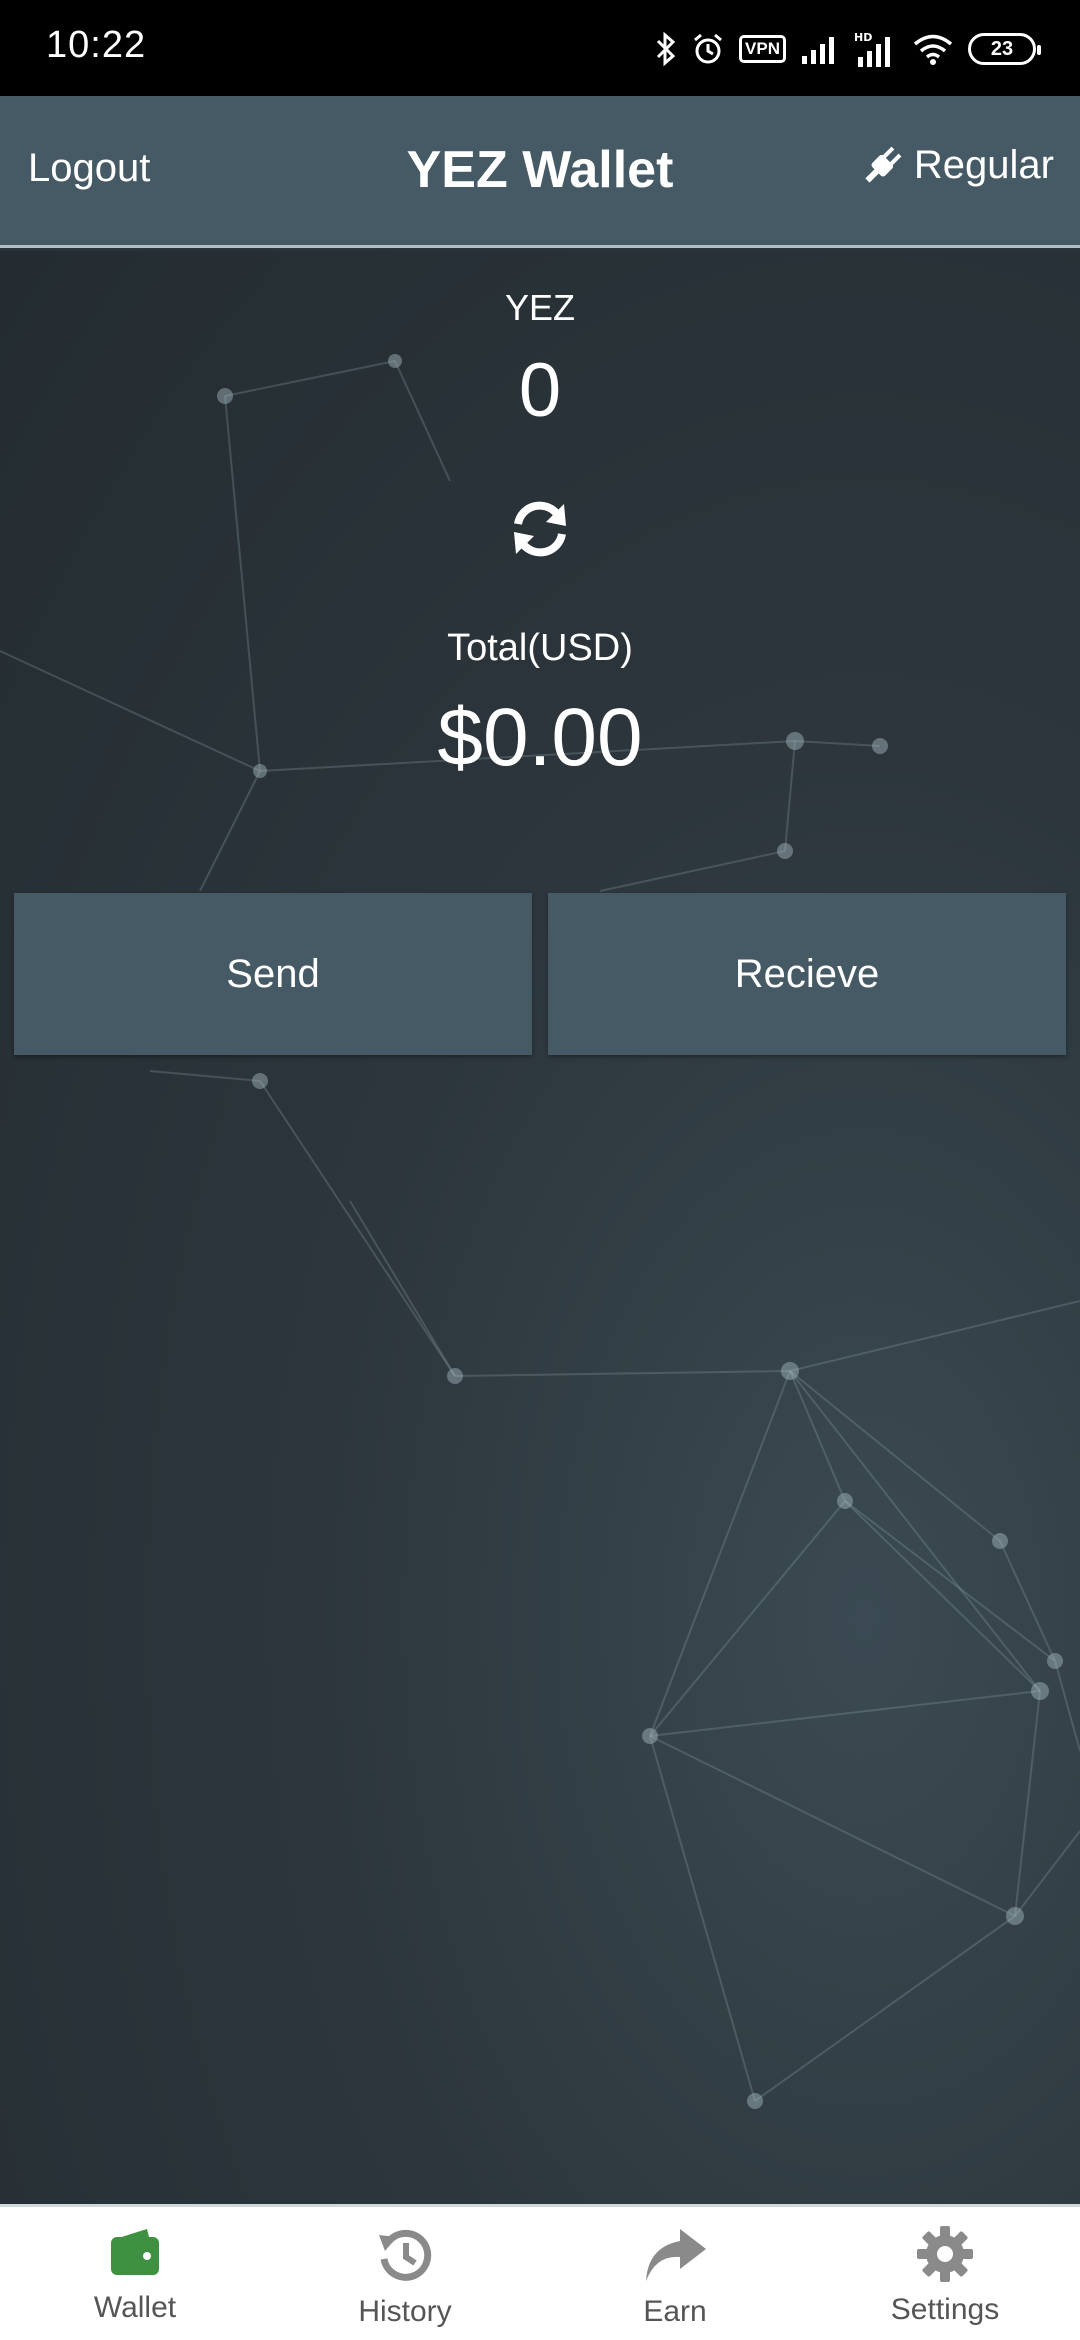 The height and width of the screenshot is (2340, 1080). What do you see at coordinates (540, 737) in the screenshot?
I see `total-amount: $0.00` at bounding box center [540, 737].